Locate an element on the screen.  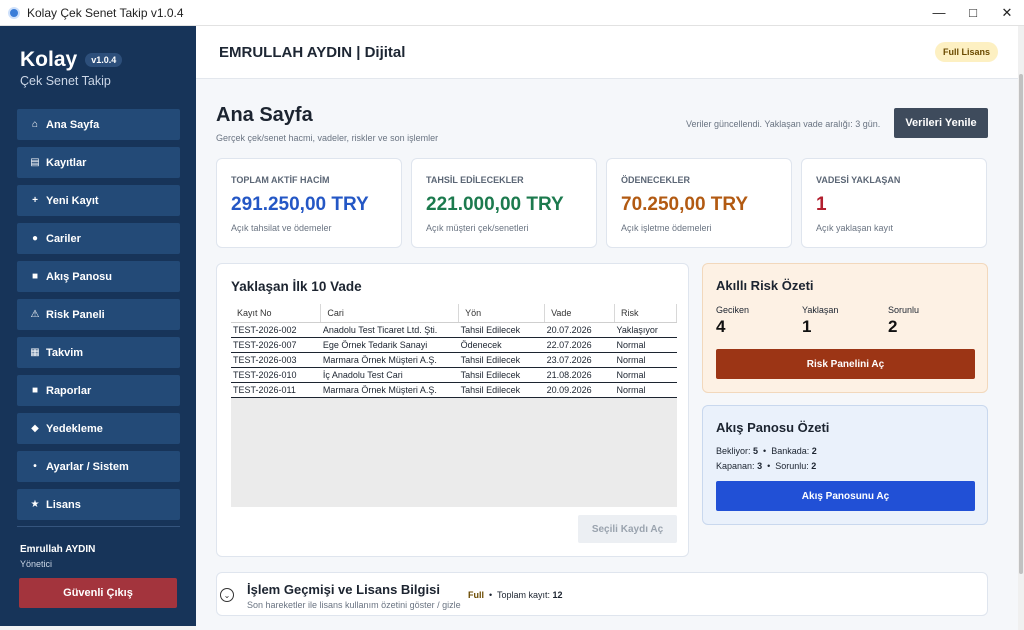
list-icon: ▤ is located at coordinates (35, 162).